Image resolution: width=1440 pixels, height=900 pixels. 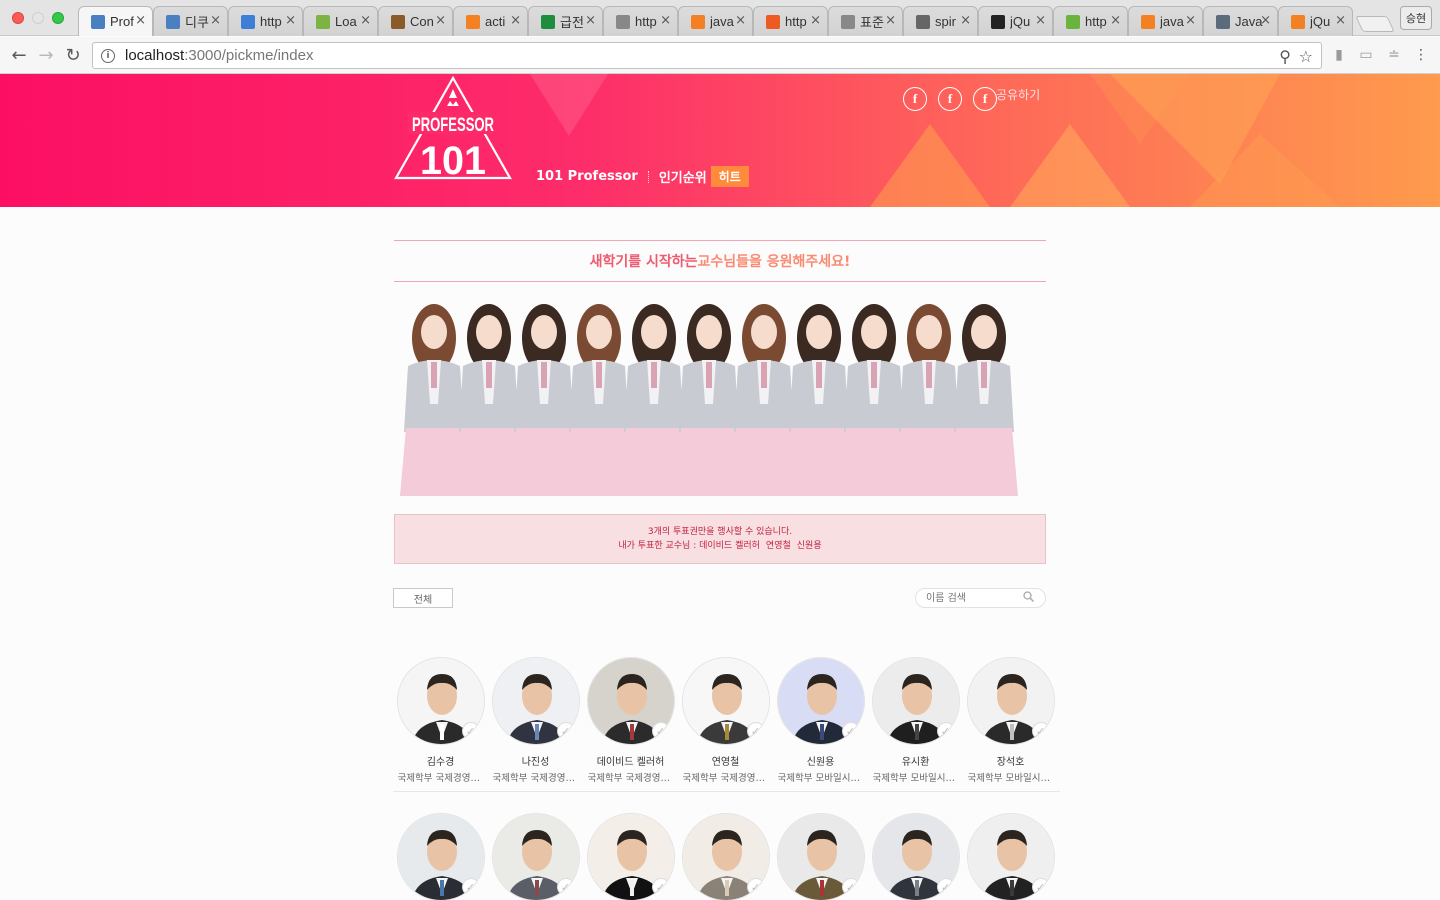 I want to click on browser-tab: 디쿠 ×, so click(x=190, y=21).